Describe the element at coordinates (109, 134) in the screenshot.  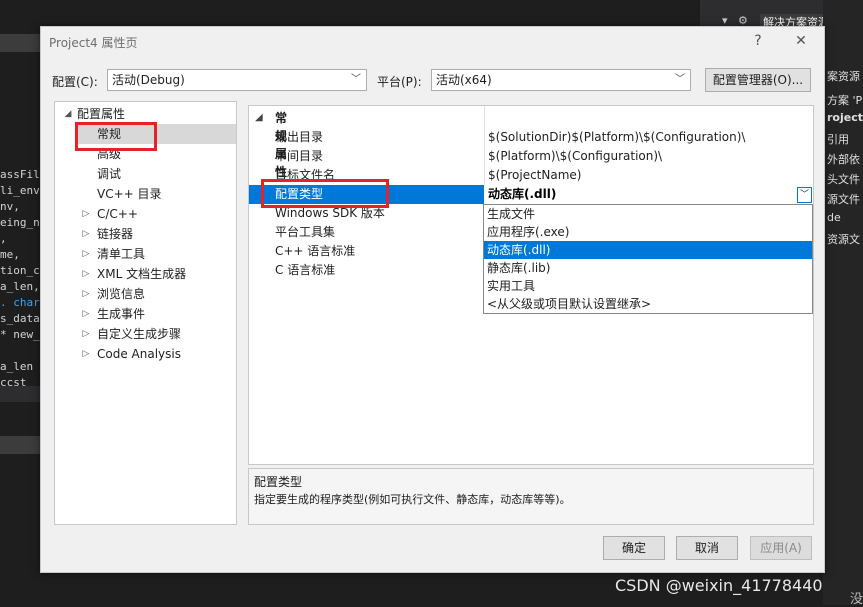
I see `tree-item-label: 常规` at that location.